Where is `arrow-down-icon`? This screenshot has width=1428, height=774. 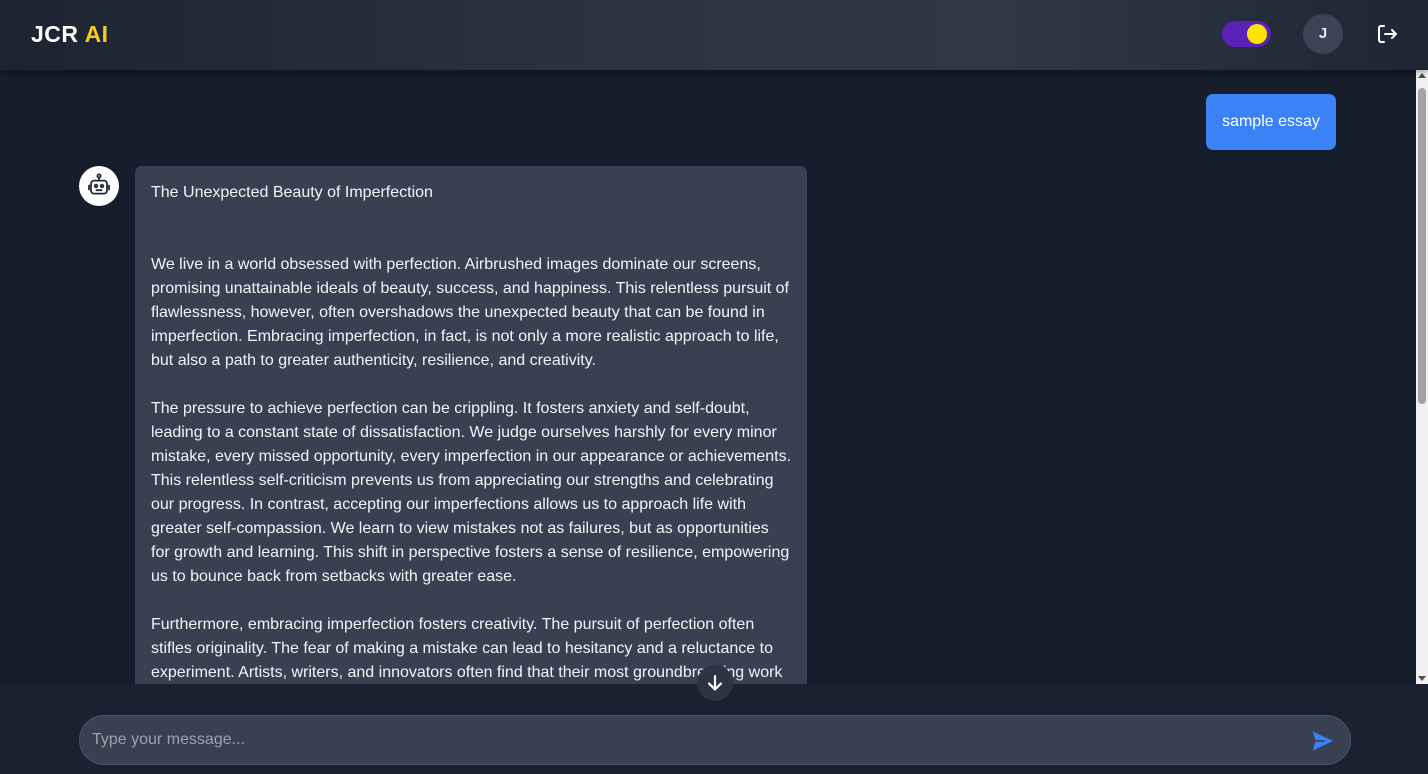 arrow-down-icon is located at coordinates (715, 682).